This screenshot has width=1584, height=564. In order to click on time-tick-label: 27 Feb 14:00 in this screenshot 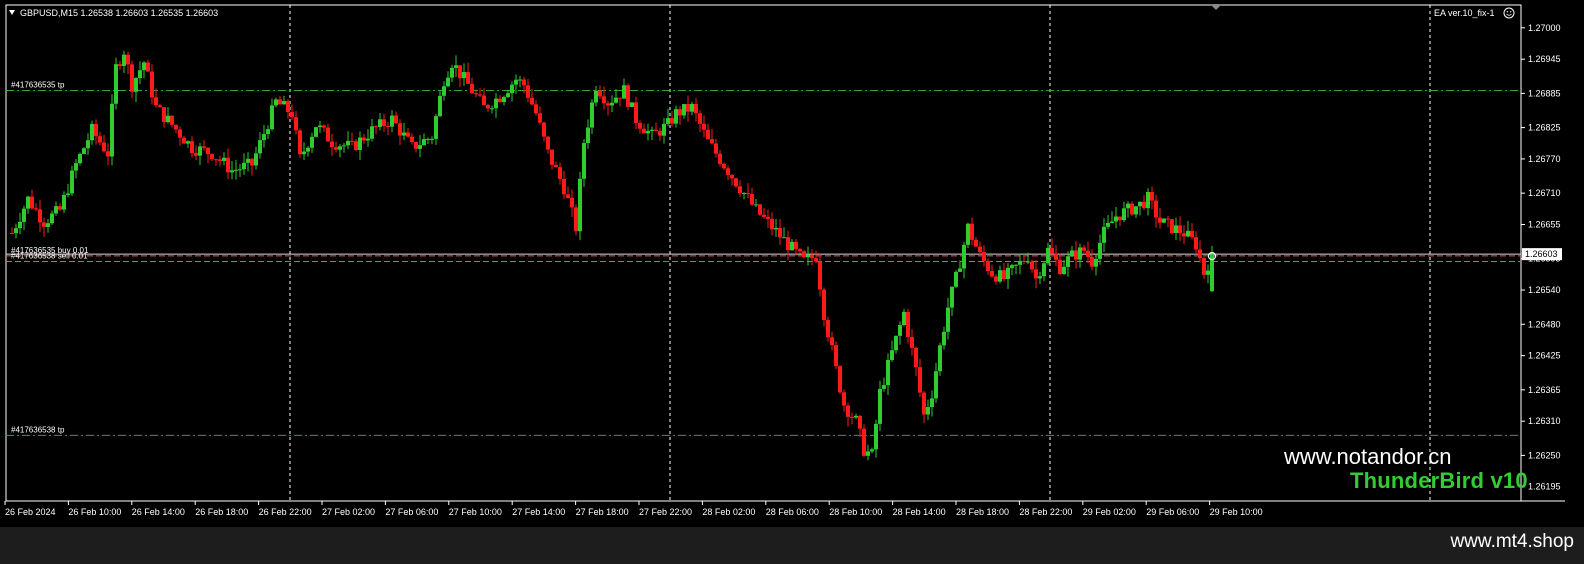, I will do `click(538, 512)`.